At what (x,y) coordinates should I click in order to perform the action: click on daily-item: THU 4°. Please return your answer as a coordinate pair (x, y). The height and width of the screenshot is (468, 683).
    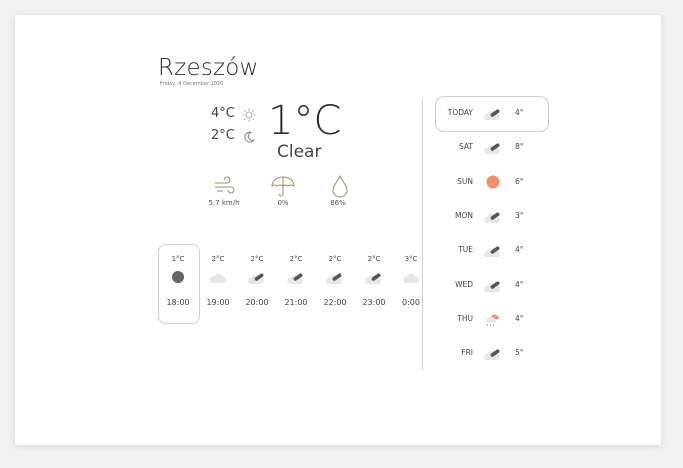
    Looking at the image, I should click on (491, 319).